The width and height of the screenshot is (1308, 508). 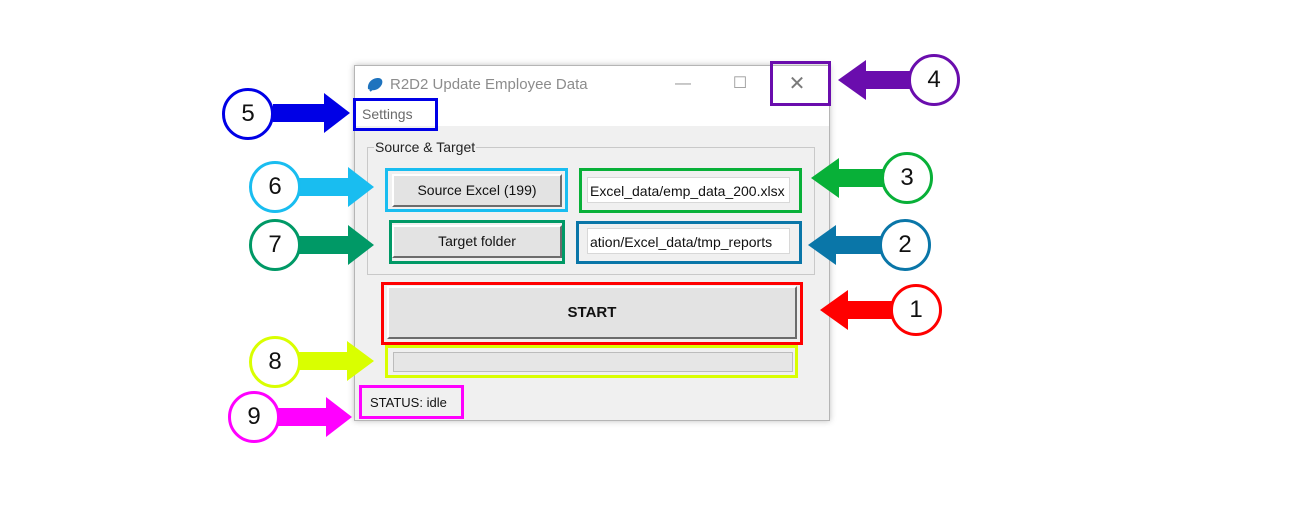 I want to click on callout-3: 3, so click(x=907, y=178).